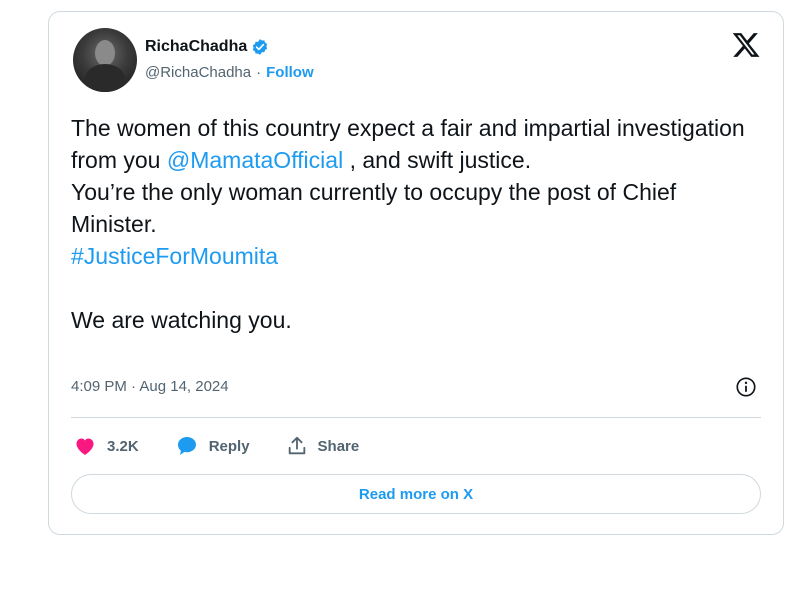  I want to click on author-name-row: RichaChadha, so click(207, 47).